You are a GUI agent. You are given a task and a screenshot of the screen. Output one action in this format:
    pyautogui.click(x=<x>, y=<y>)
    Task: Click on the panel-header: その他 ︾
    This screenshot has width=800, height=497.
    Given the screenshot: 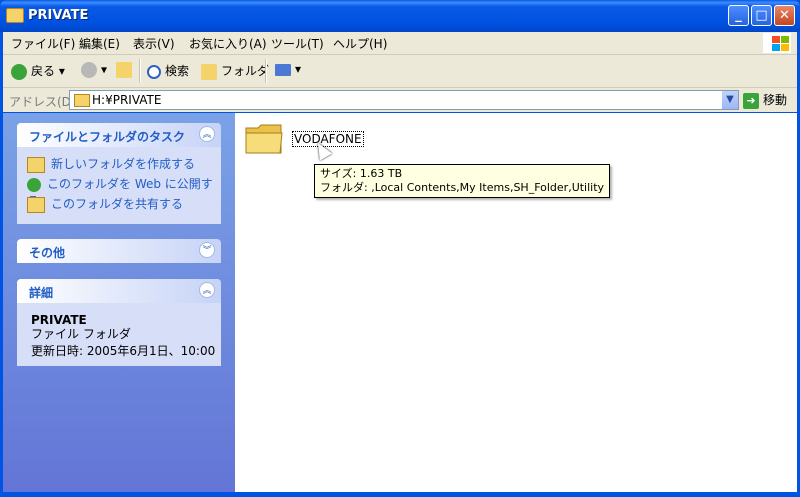 What is the action you would take?
    pyautogui.click(x=119, y=251)
    